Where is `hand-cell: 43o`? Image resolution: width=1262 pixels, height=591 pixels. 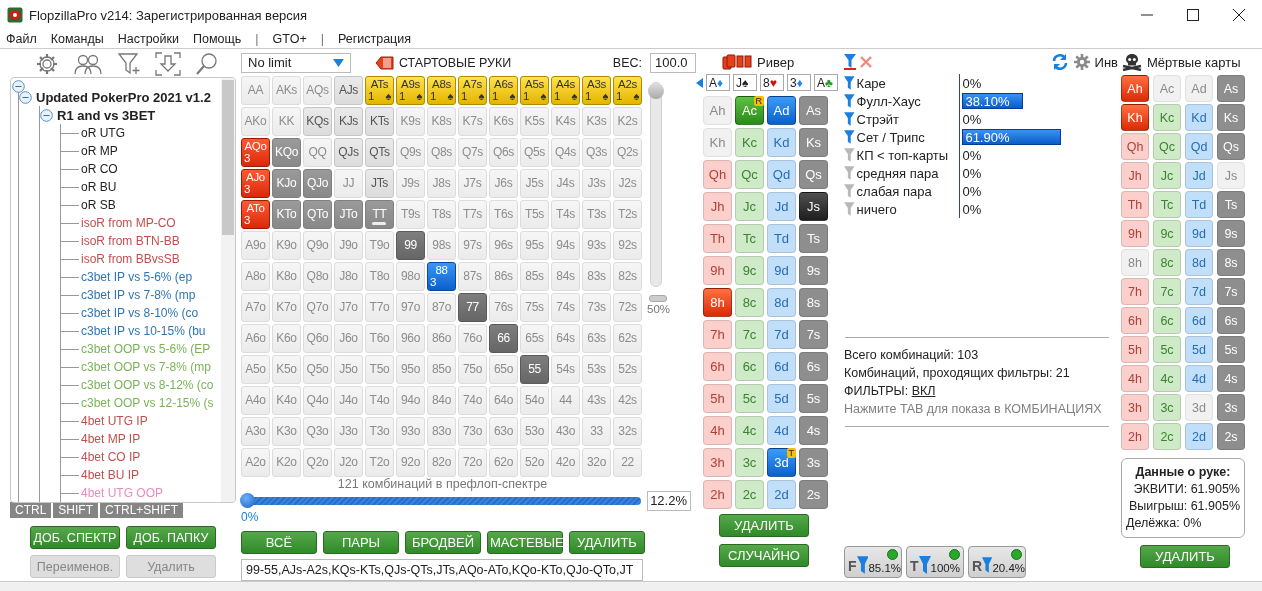 hand-cell: 43o is located at coordinates (565, 431).